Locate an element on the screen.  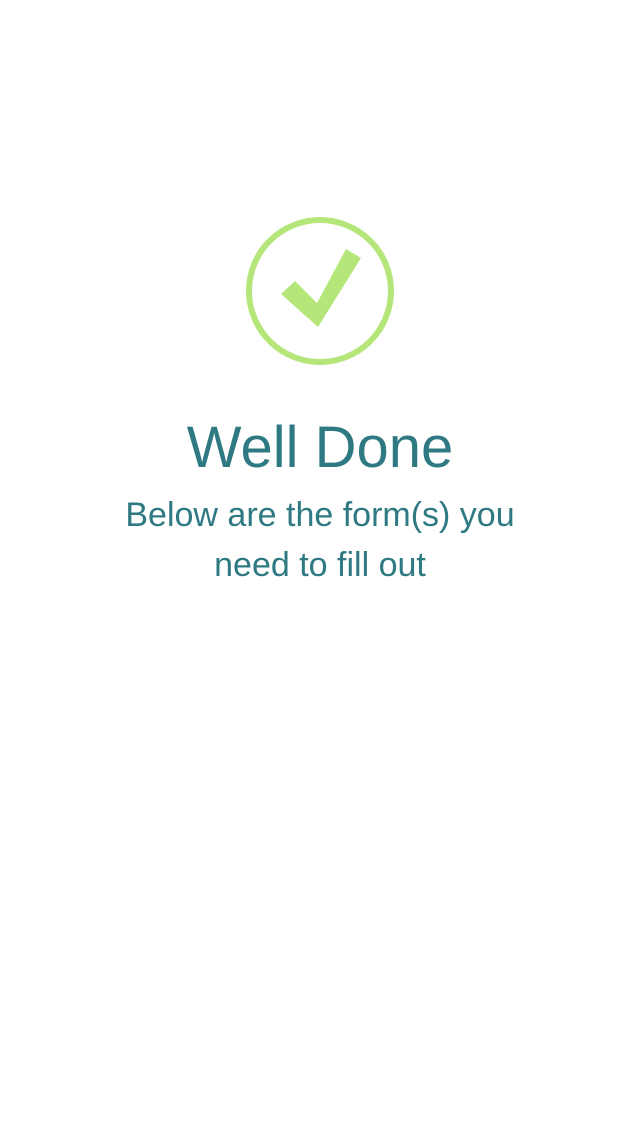
check-circle-icon is located at coordinates (320, 291).